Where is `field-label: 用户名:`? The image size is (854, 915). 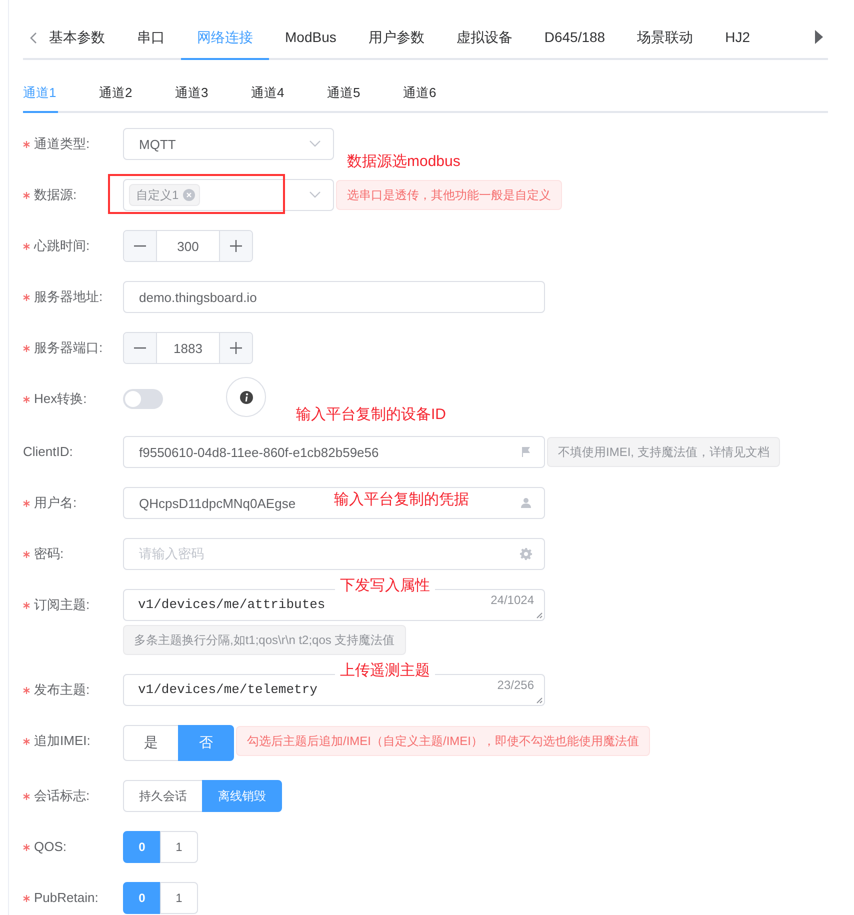
field-label: 用户名: is located at coordinates (55, 503).